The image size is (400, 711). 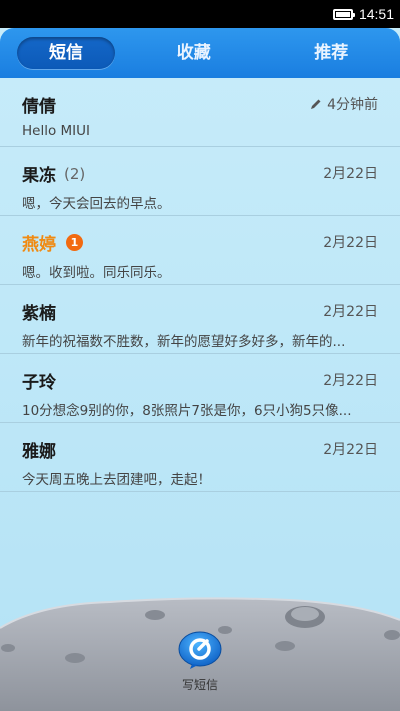 What do you see at coordinates (96, 204) in the screenshot?
I see `message-preview: 嗯，今天会回去的早点。` at bounding box center [96, 204].